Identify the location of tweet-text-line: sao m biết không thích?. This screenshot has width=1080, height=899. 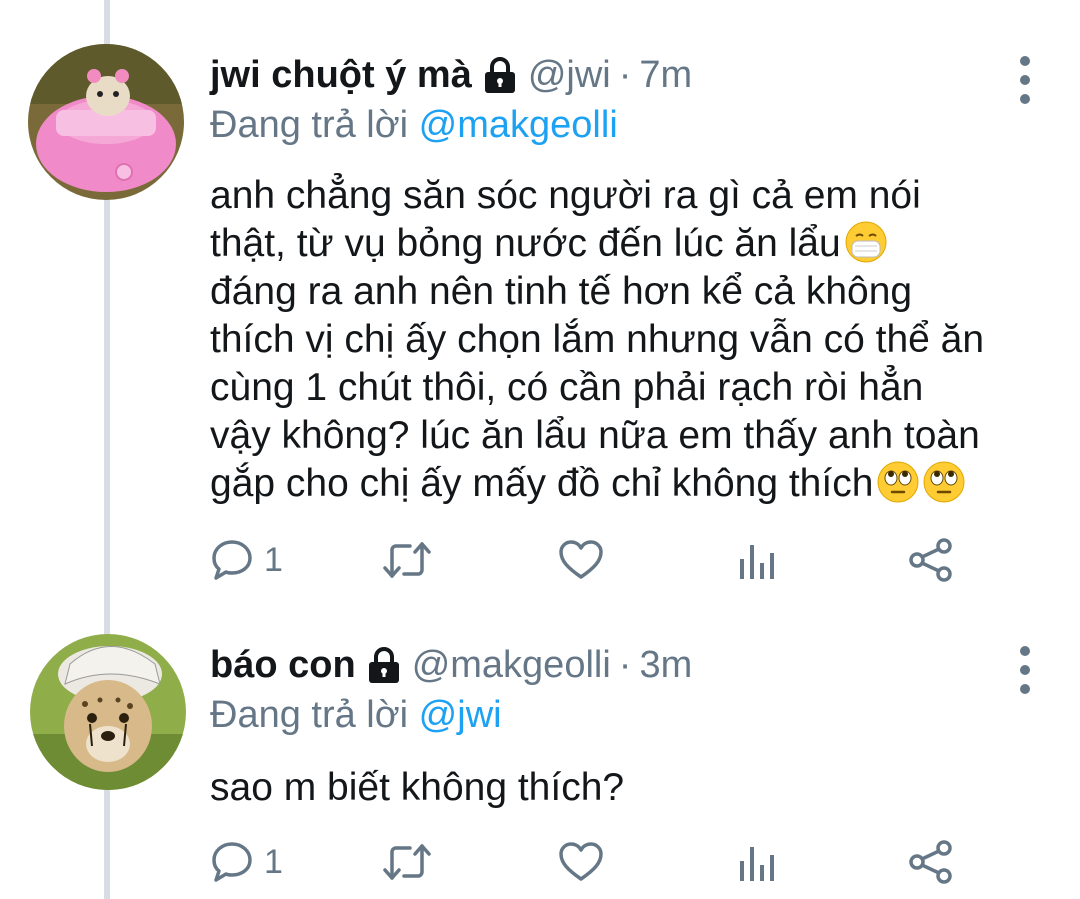
(417, 787).